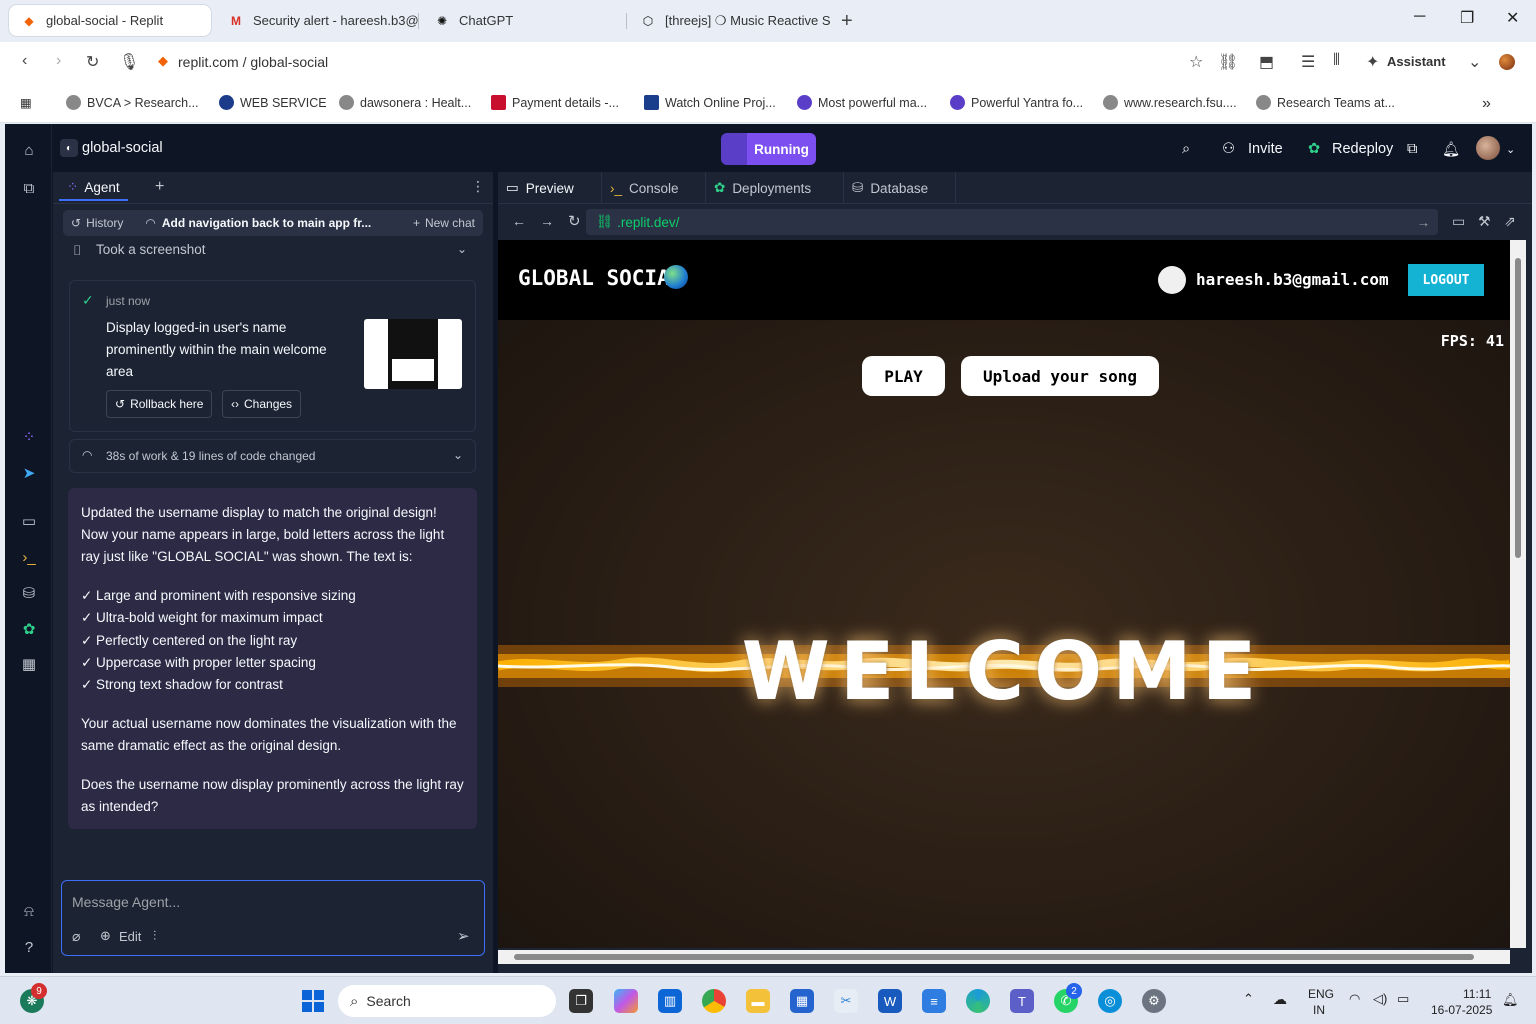 The width and height of the screenshot is (1536, 1024). What do you see at coordinates (1196, 62) in the screenshot?
I see `bookmark-star-icon: ☆` at bounding box center [1196, 62].